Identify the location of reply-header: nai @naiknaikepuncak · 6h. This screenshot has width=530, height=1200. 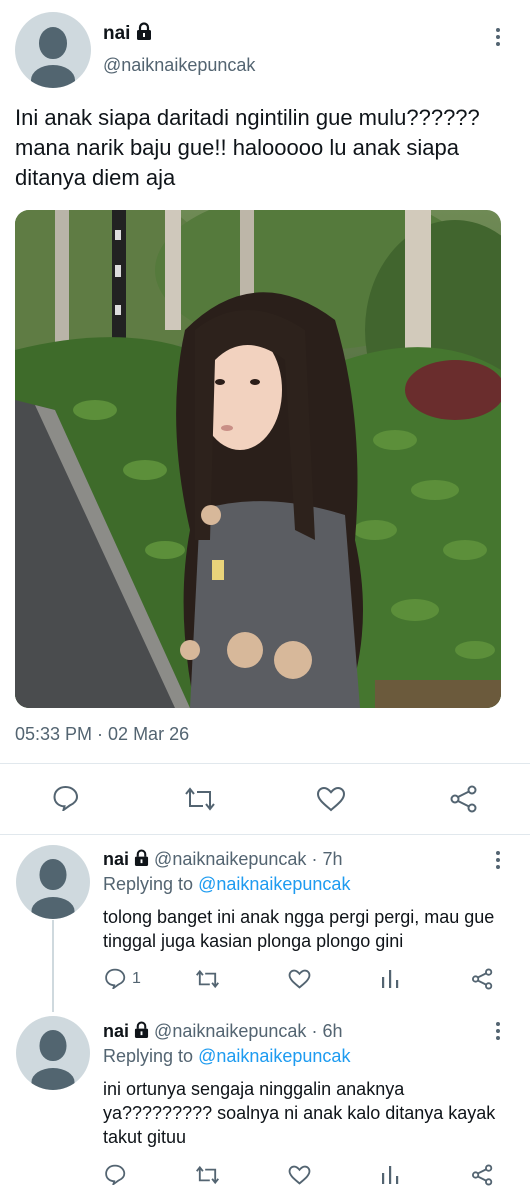
(222, 1031).